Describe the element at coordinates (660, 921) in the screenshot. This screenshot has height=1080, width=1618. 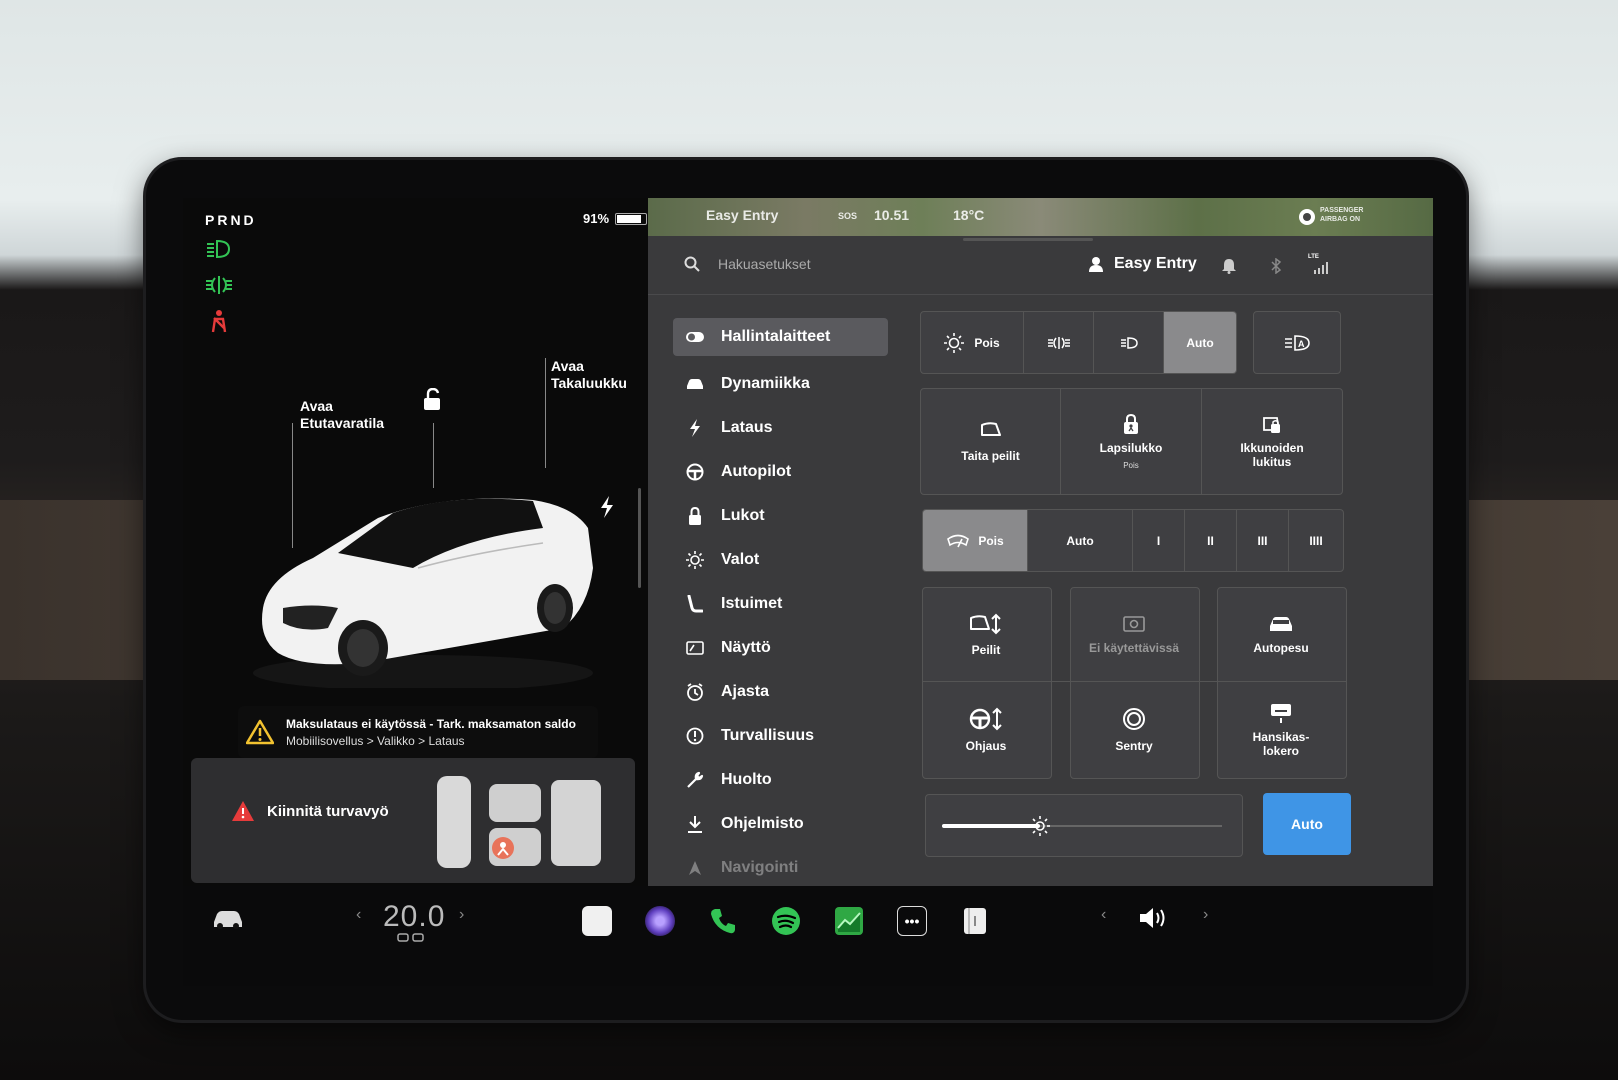
I see `camera-icon` at that location.